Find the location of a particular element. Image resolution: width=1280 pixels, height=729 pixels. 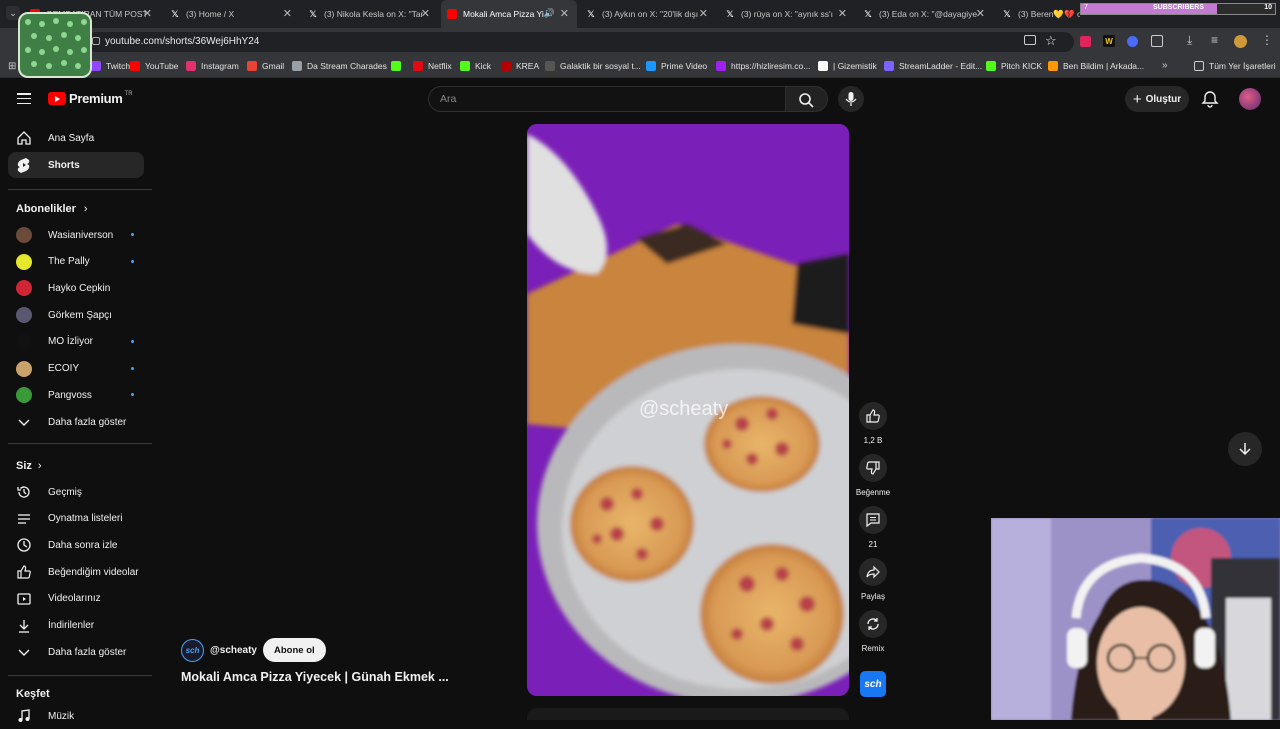

extensions-puzzle-icon is located at coordinates (1157, 41).